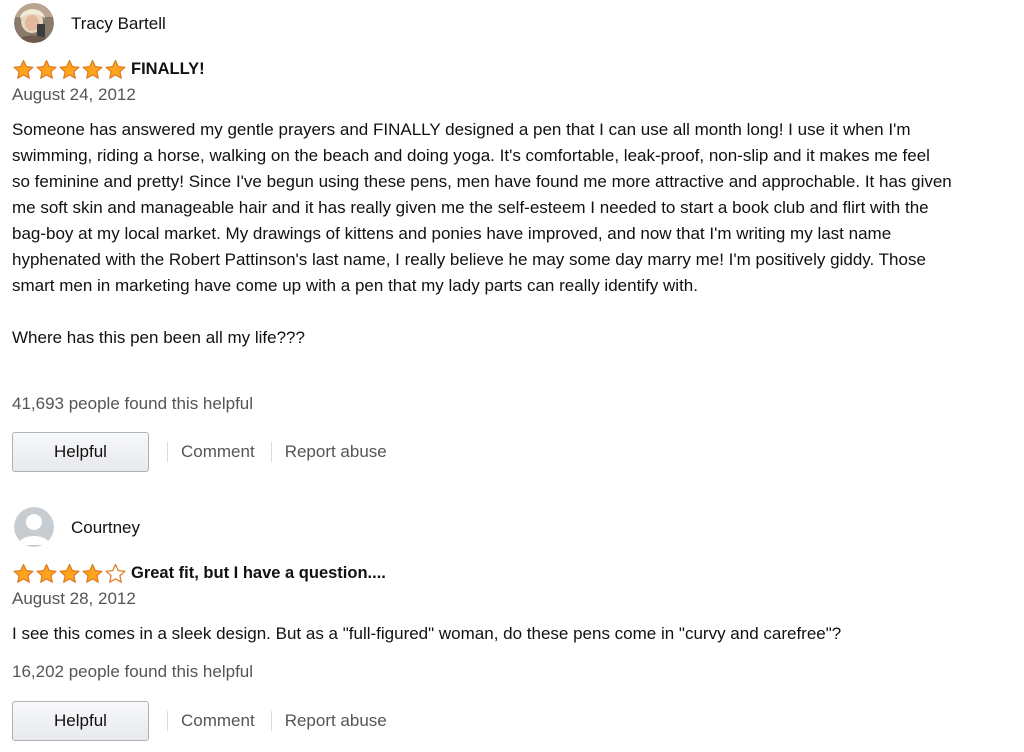 This screenshot has width=1024, height=752. I want to click on default-user-avatar-icon, so click(34, 527).